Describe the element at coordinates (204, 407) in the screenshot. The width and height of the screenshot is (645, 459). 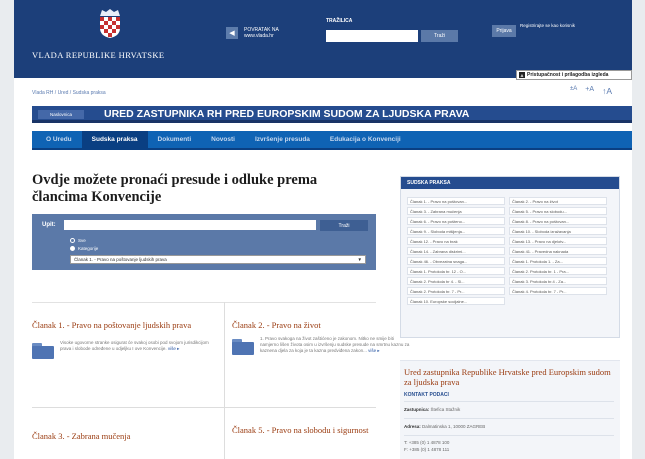
I see `article-divider-horizontal` at that location.